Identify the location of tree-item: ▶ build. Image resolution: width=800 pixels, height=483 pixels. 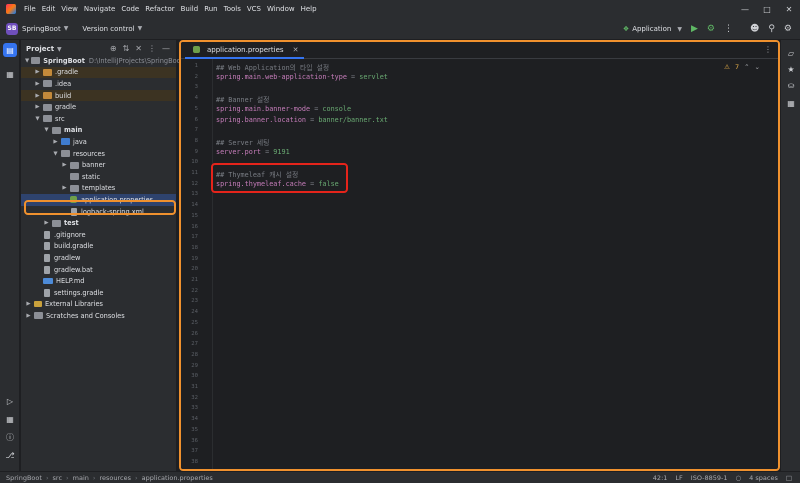
(98, 95).